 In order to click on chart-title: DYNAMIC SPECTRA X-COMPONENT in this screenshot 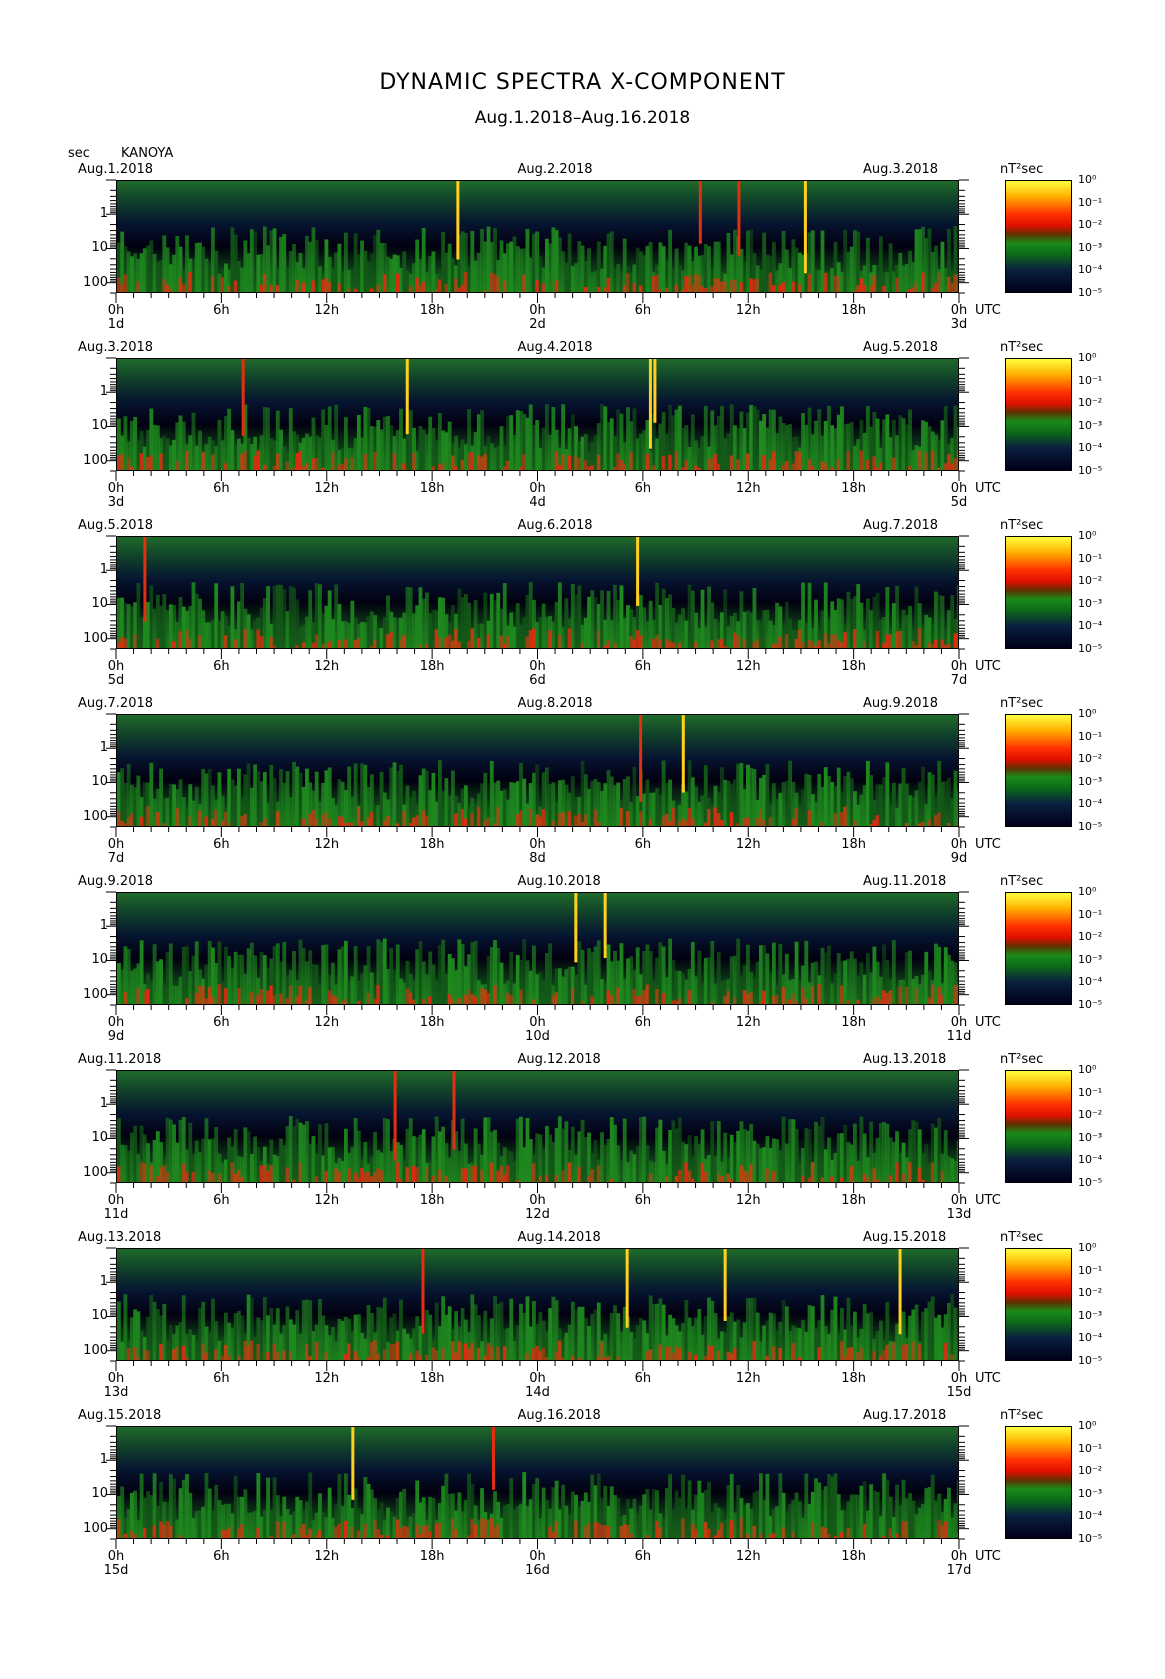, I will do `click(582, 82)`.